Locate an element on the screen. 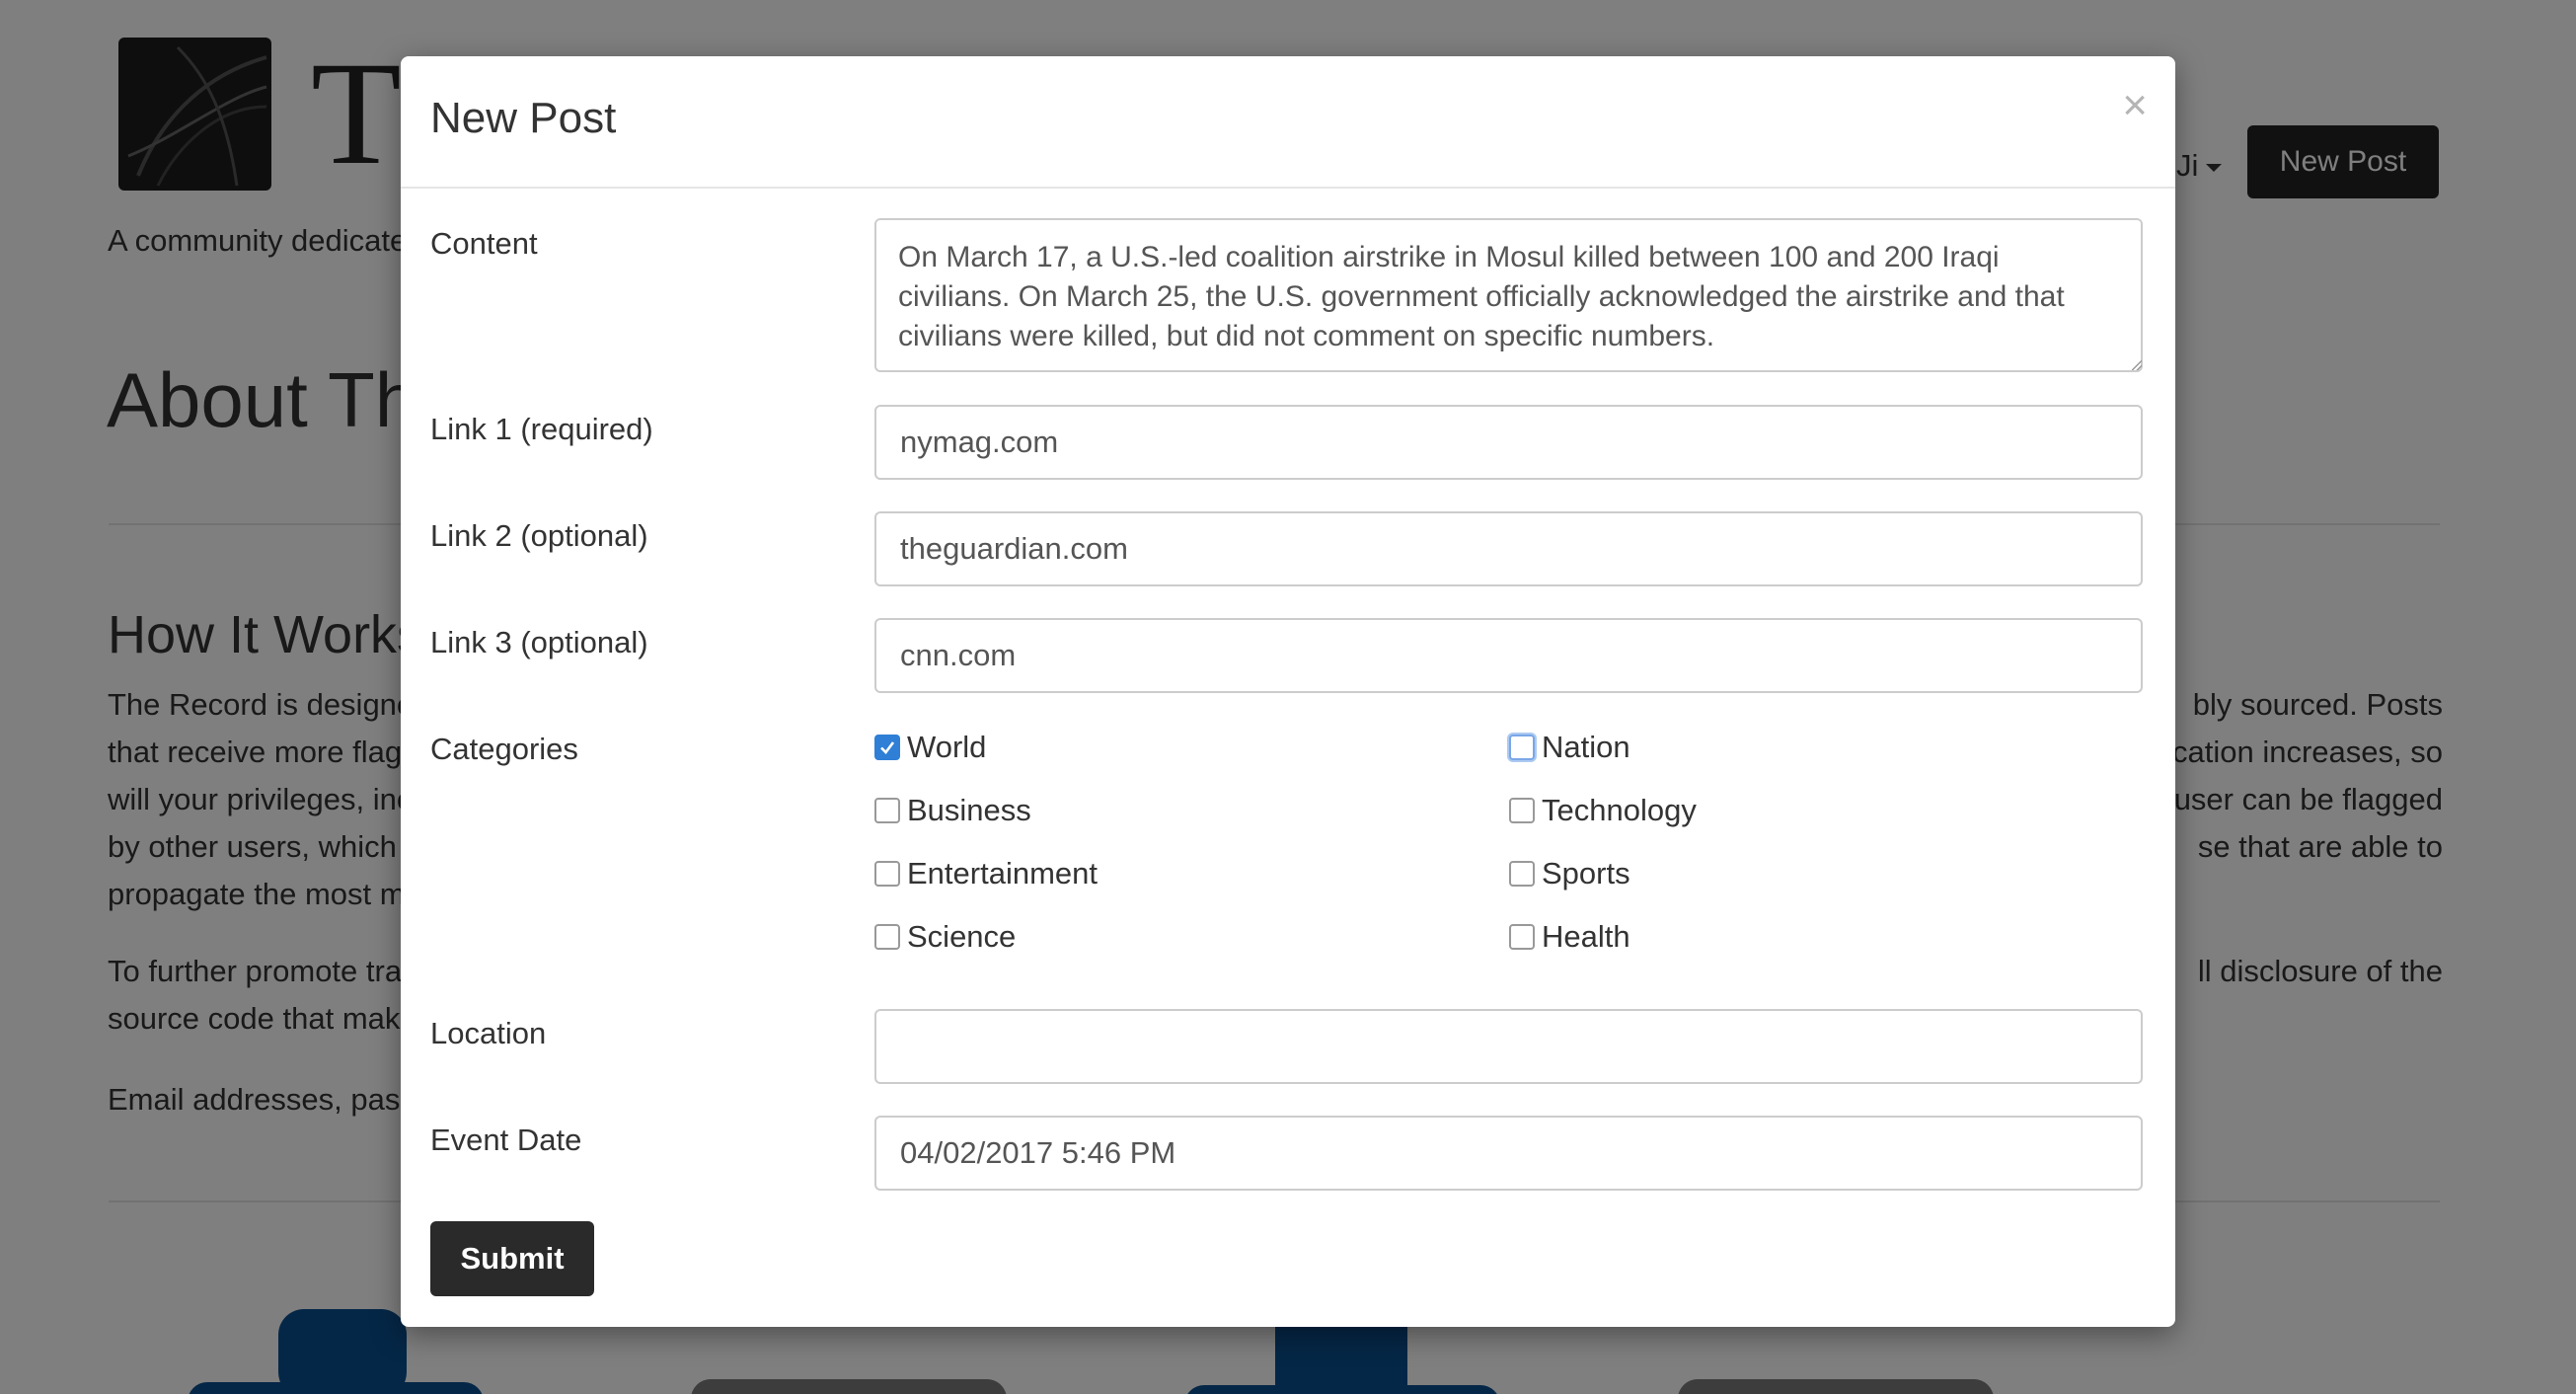 This screenshot has height=1394, width=2576. close-icon: × is located at coordinates (2135, 105).